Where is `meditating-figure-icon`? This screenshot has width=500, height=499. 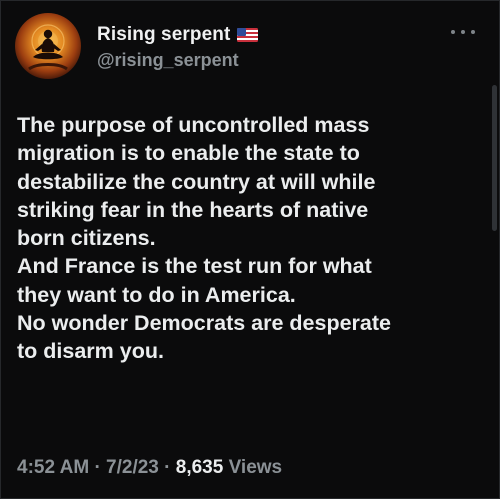
meditating-figure-icon is located at coordinates (48, 47).